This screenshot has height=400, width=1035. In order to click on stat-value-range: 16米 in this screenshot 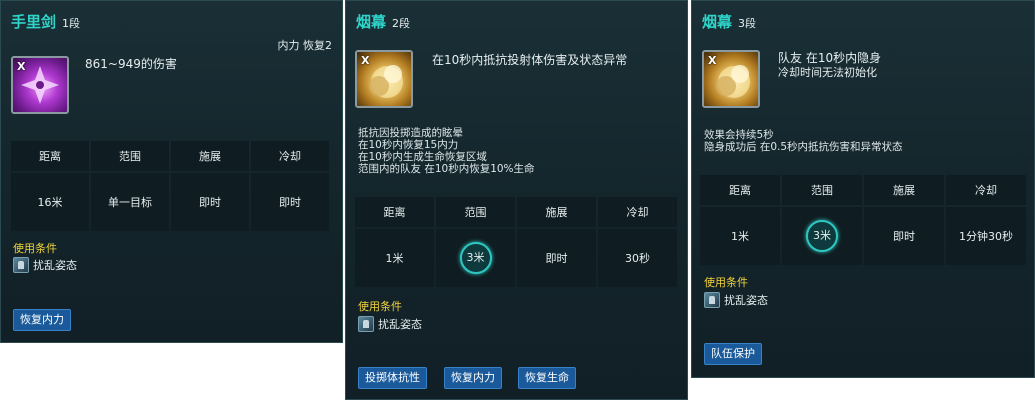, I will do `click(50, 202)`.